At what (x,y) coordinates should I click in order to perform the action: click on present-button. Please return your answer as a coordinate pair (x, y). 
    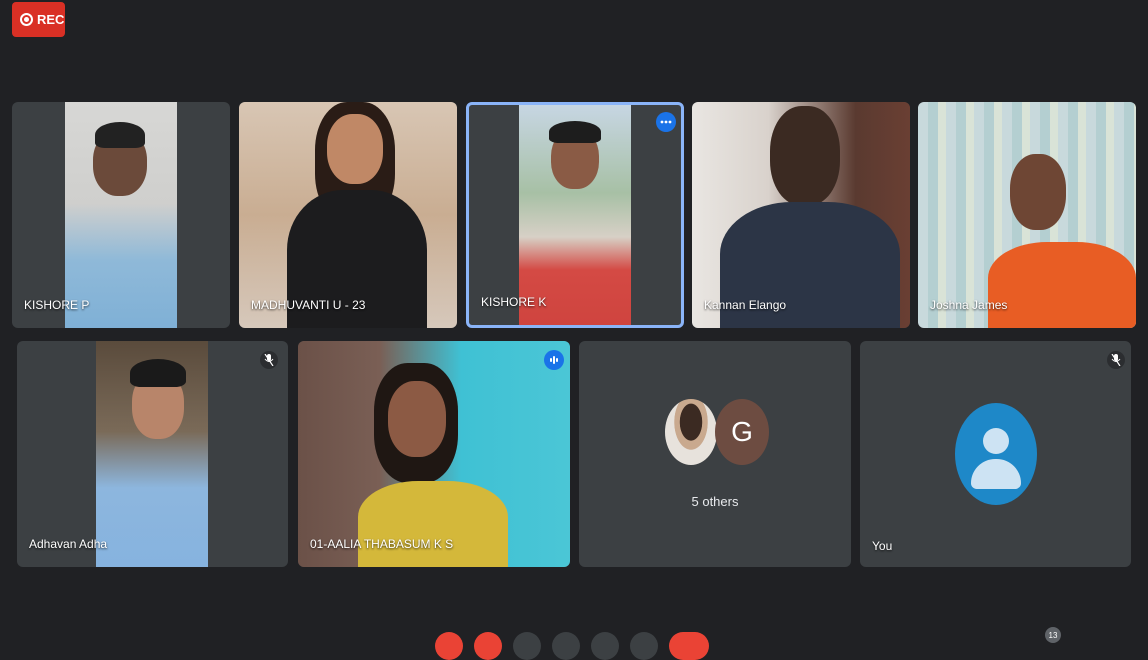
    Looking at the image, I should click on (605, 646).